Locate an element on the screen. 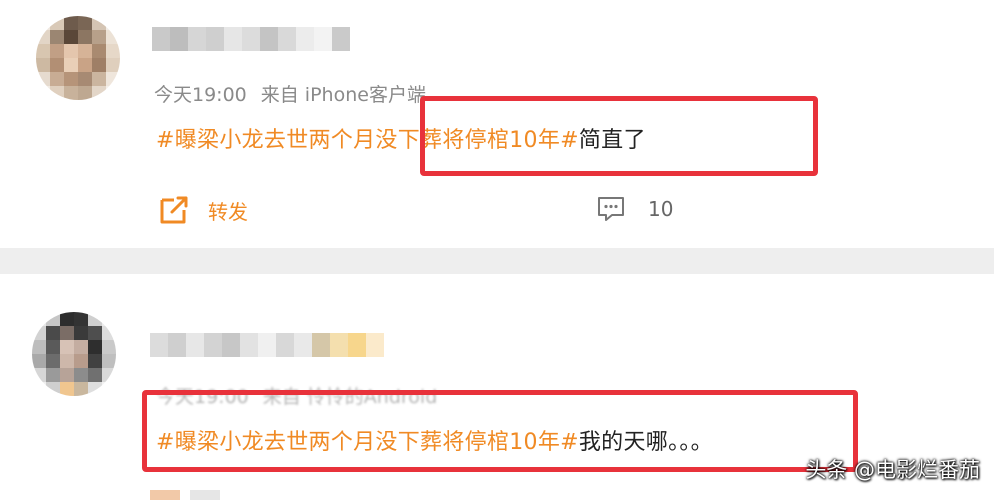  next-row-peek is located at coordinates (185, 495).